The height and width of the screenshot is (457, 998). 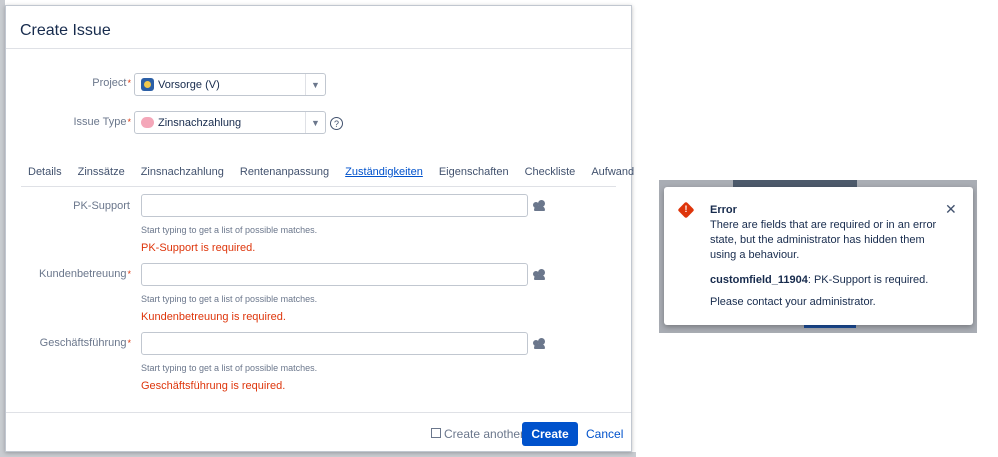 I want to click on create-button: Create, so click(x=550, y=434).